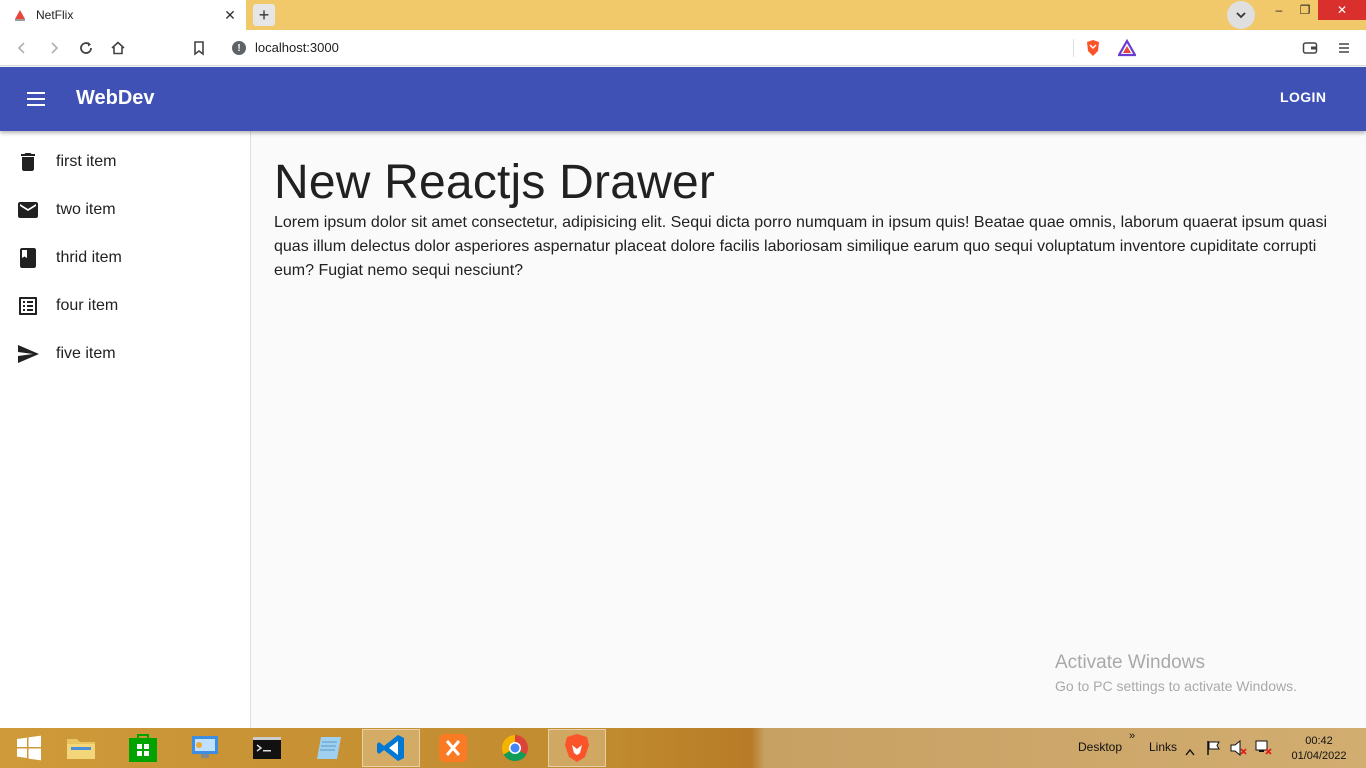 This screenshot has height=768, width=1366. What do you see at coordinates (1239, 750) in the screenshot?
I see `speaker-muted-icon` at bounding box center [1239, 750].